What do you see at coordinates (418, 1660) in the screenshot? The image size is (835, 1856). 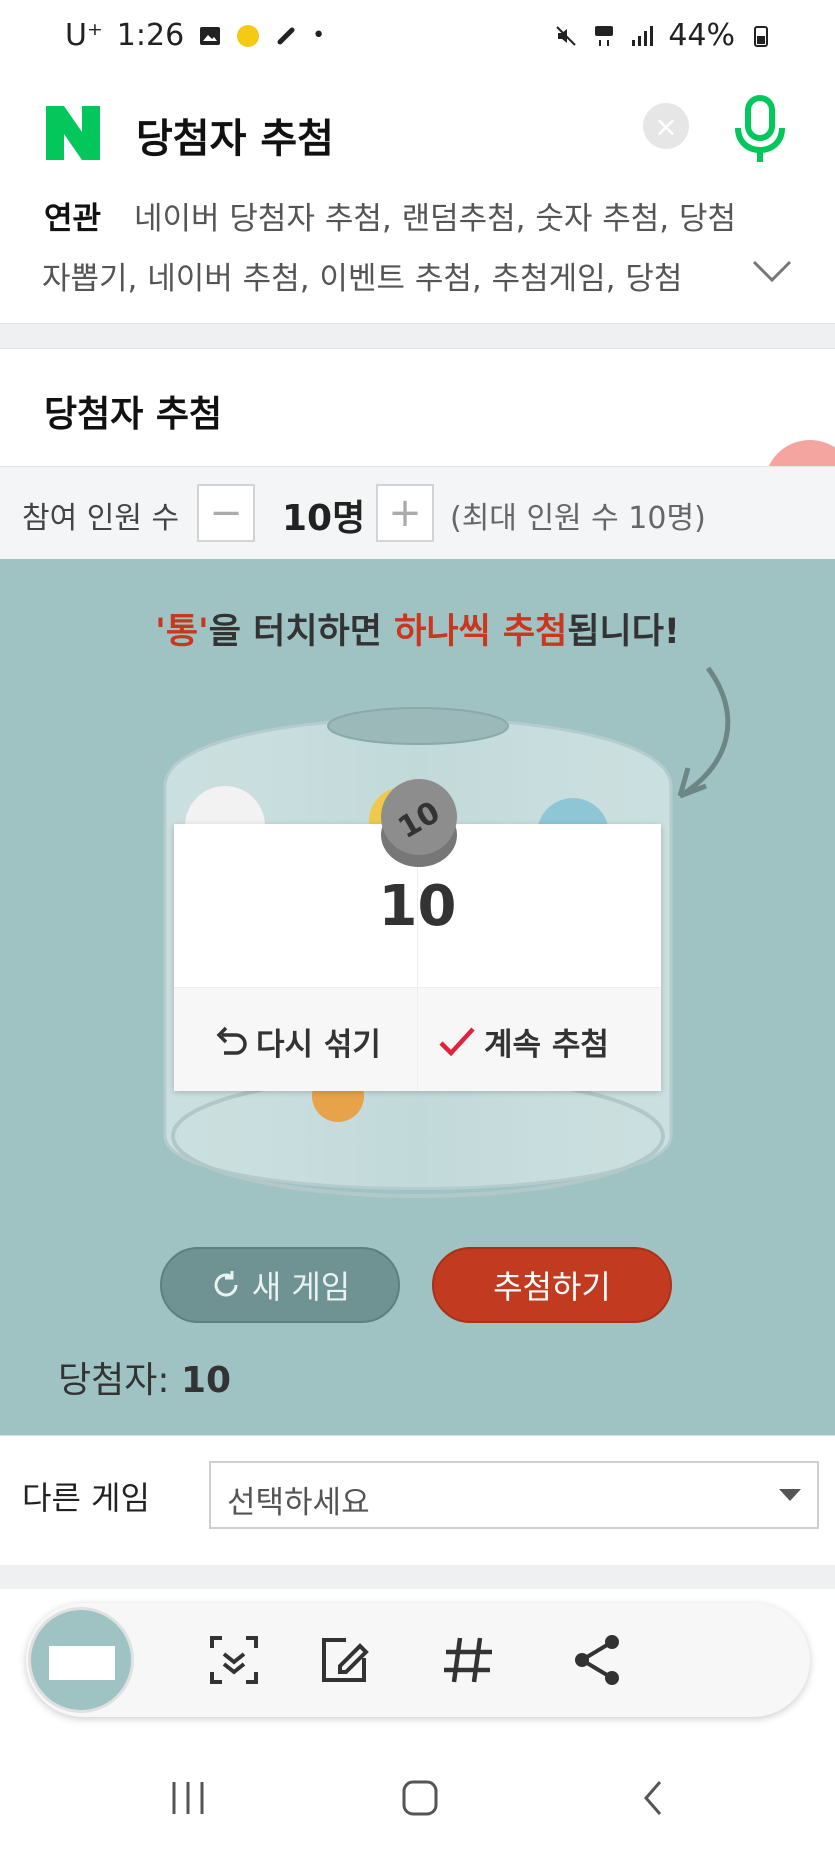 I see `screenshot-toolbar` at bounding box center [418, 1660].